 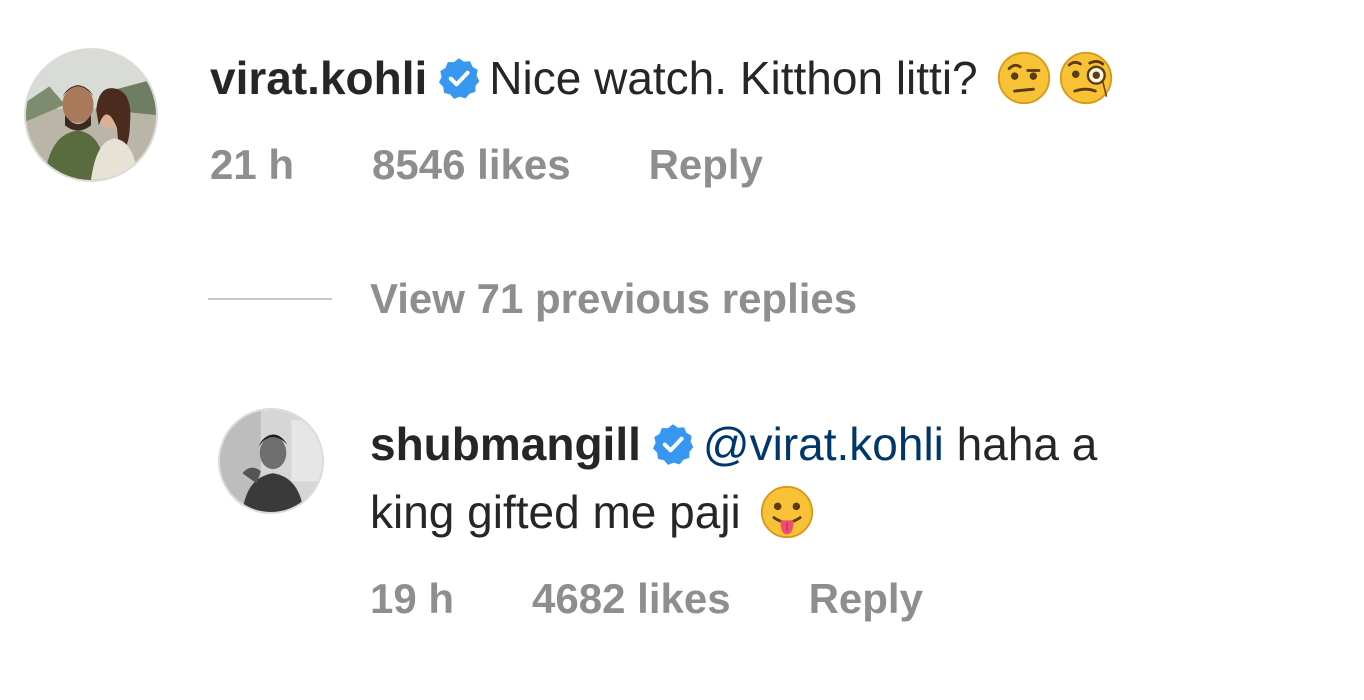 What do you see at coordinates (706, 165) in the screenshot?
I see `comment-1-reply-button: Reply` at bounding box center [706, 165].